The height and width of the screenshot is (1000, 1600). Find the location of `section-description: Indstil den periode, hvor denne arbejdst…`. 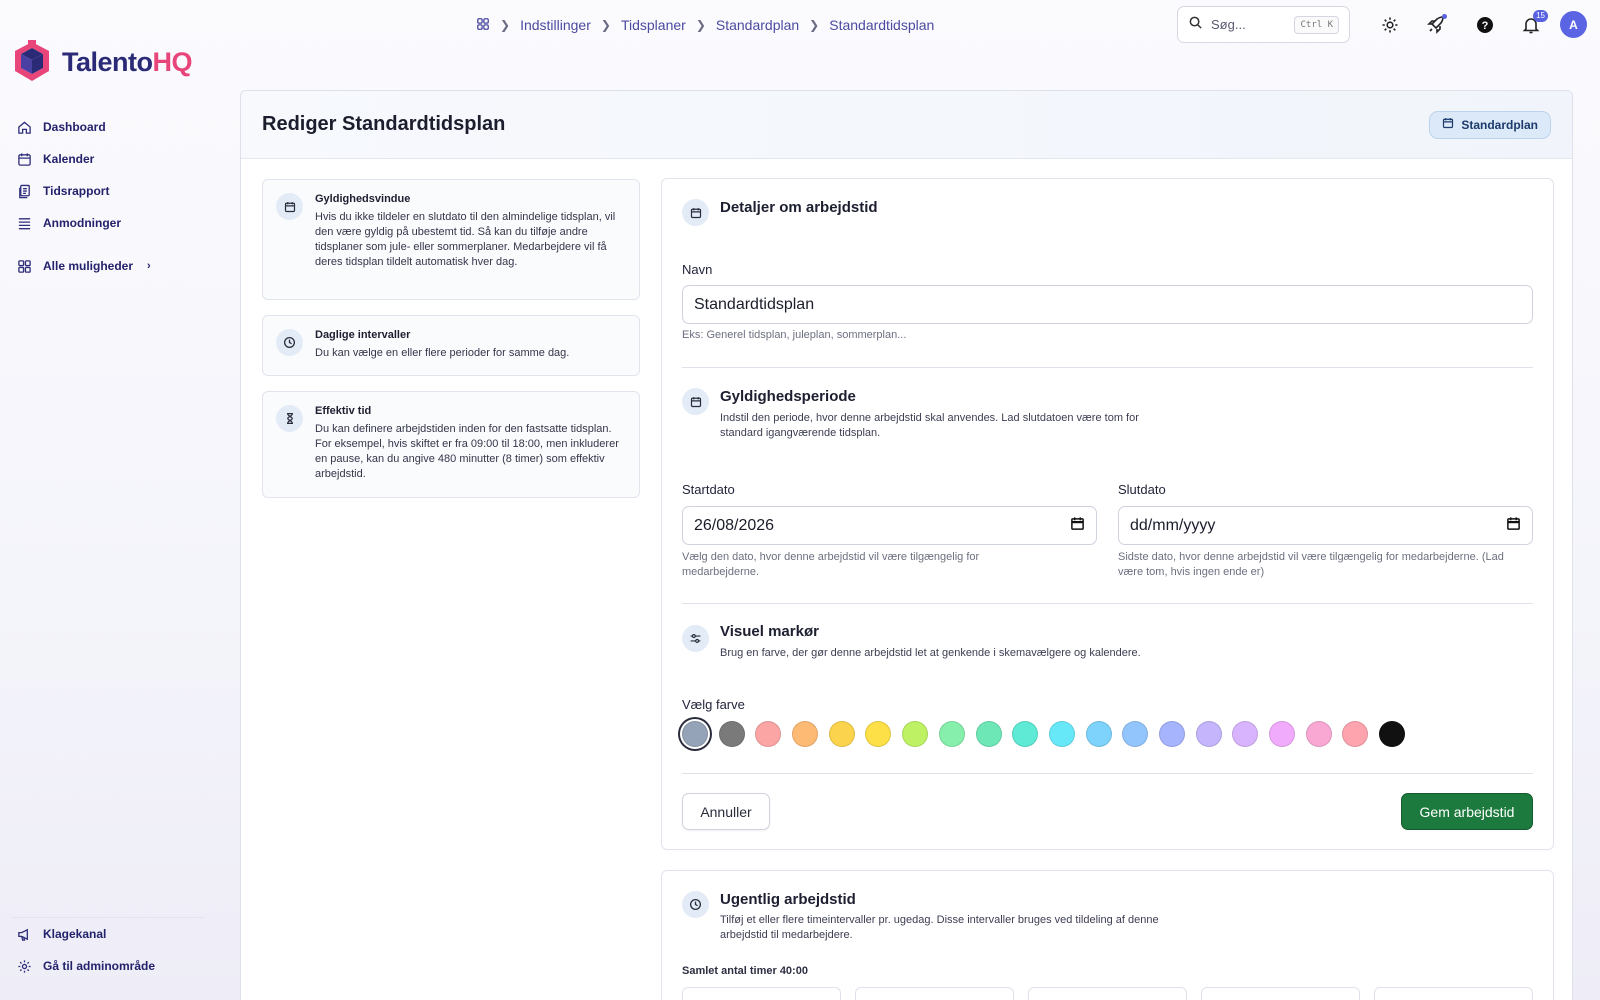

section-description: Indstil den periode, hvor denne arbejdst… is located at coordinates (929, 425).